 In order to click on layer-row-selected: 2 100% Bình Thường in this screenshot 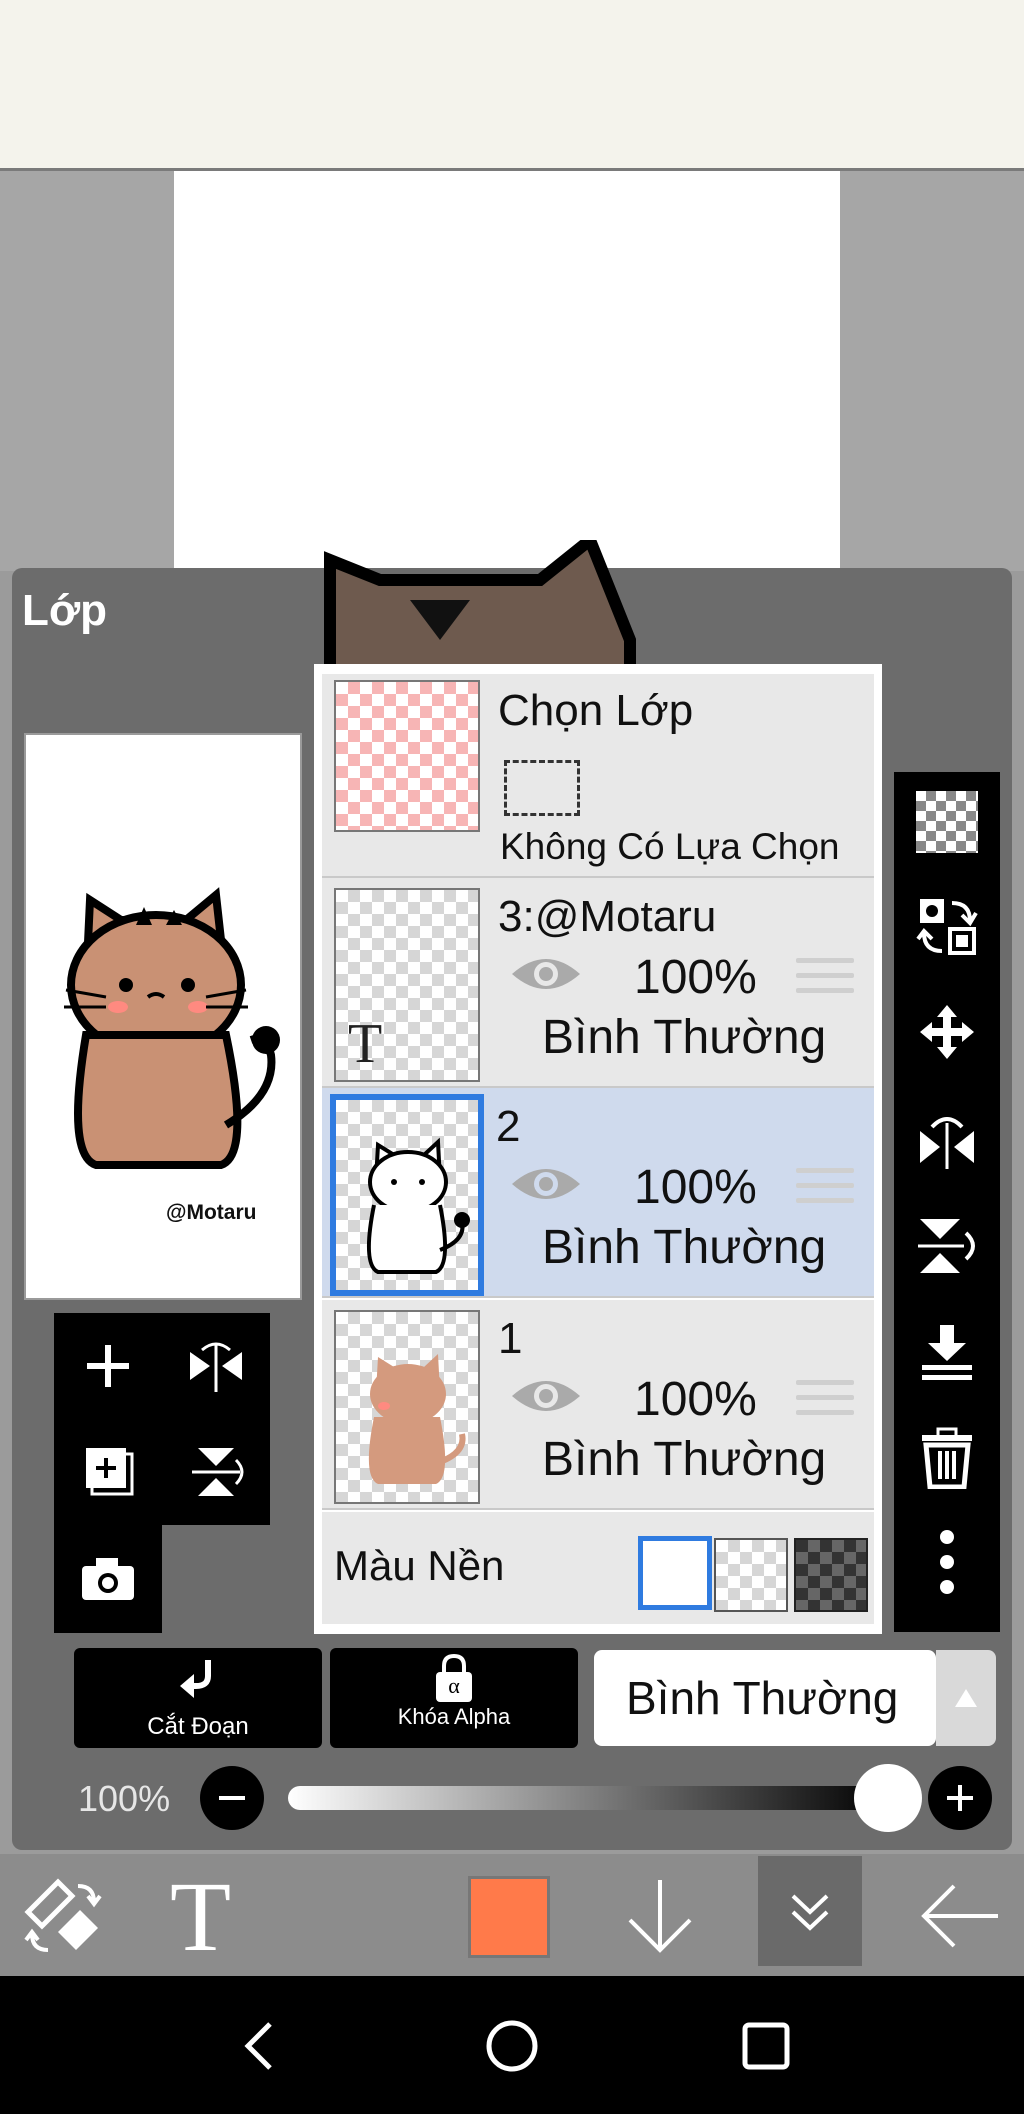, I will do `click(598, 1193)`.